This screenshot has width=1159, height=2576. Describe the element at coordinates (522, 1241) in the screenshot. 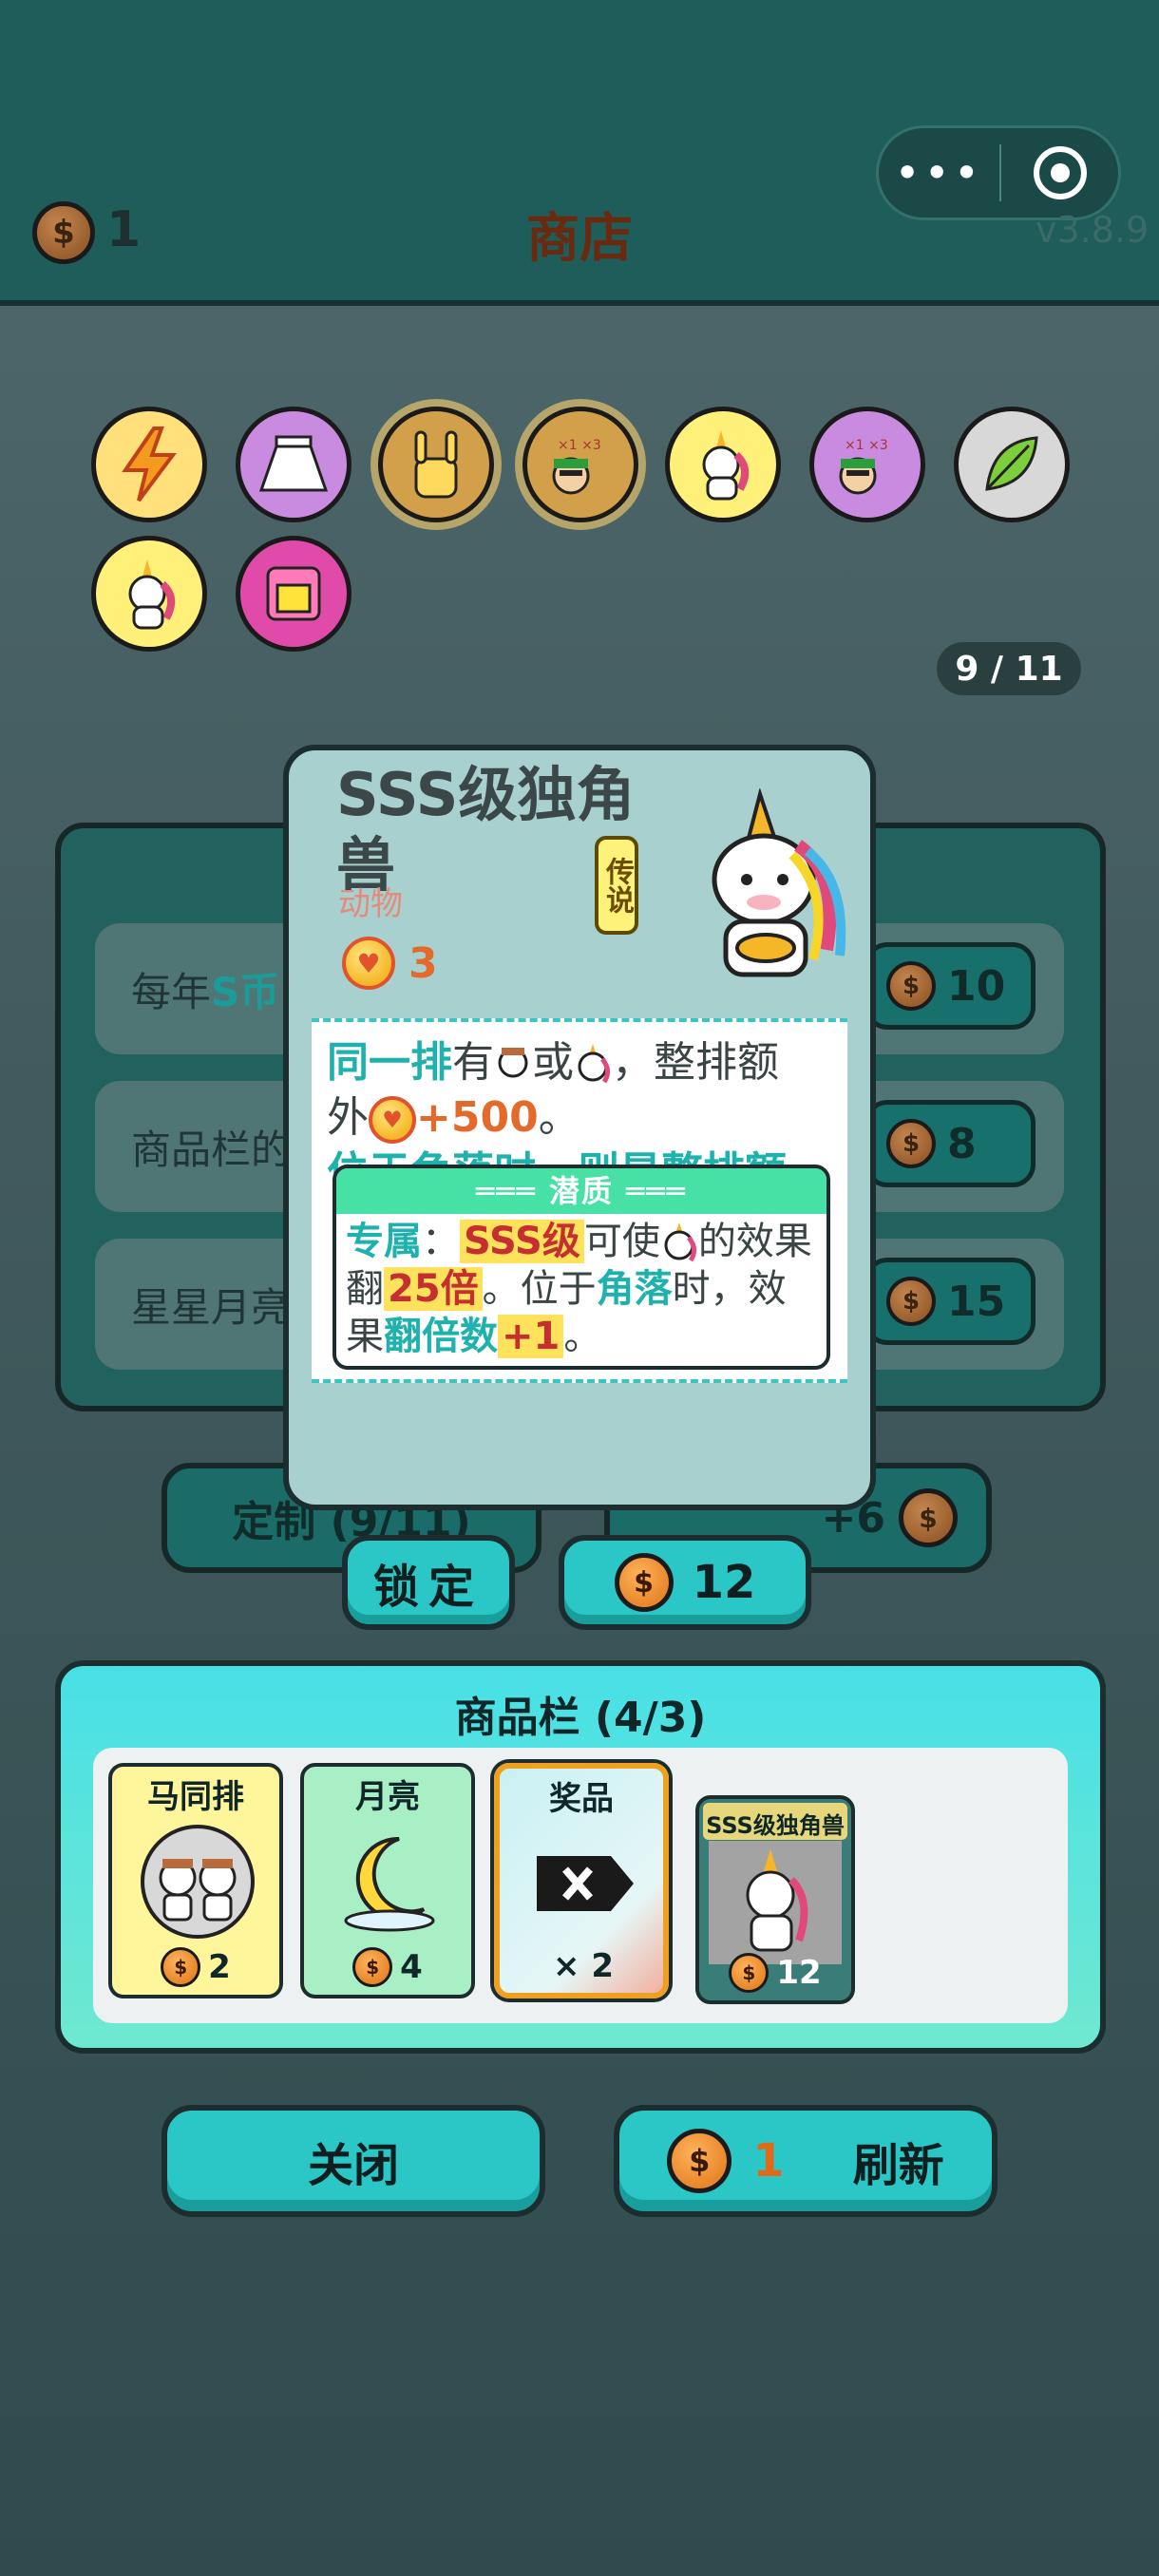

I see `quality-sss: SSS级` at that location.